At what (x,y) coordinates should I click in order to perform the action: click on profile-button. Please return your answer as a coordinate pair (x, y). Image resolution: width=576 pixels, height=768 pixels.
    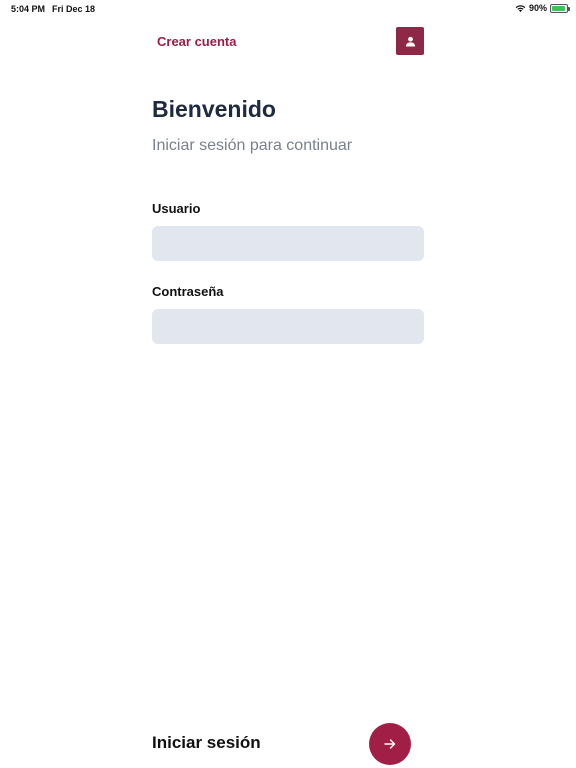
    Looking at the image, I should click on (410, 41).